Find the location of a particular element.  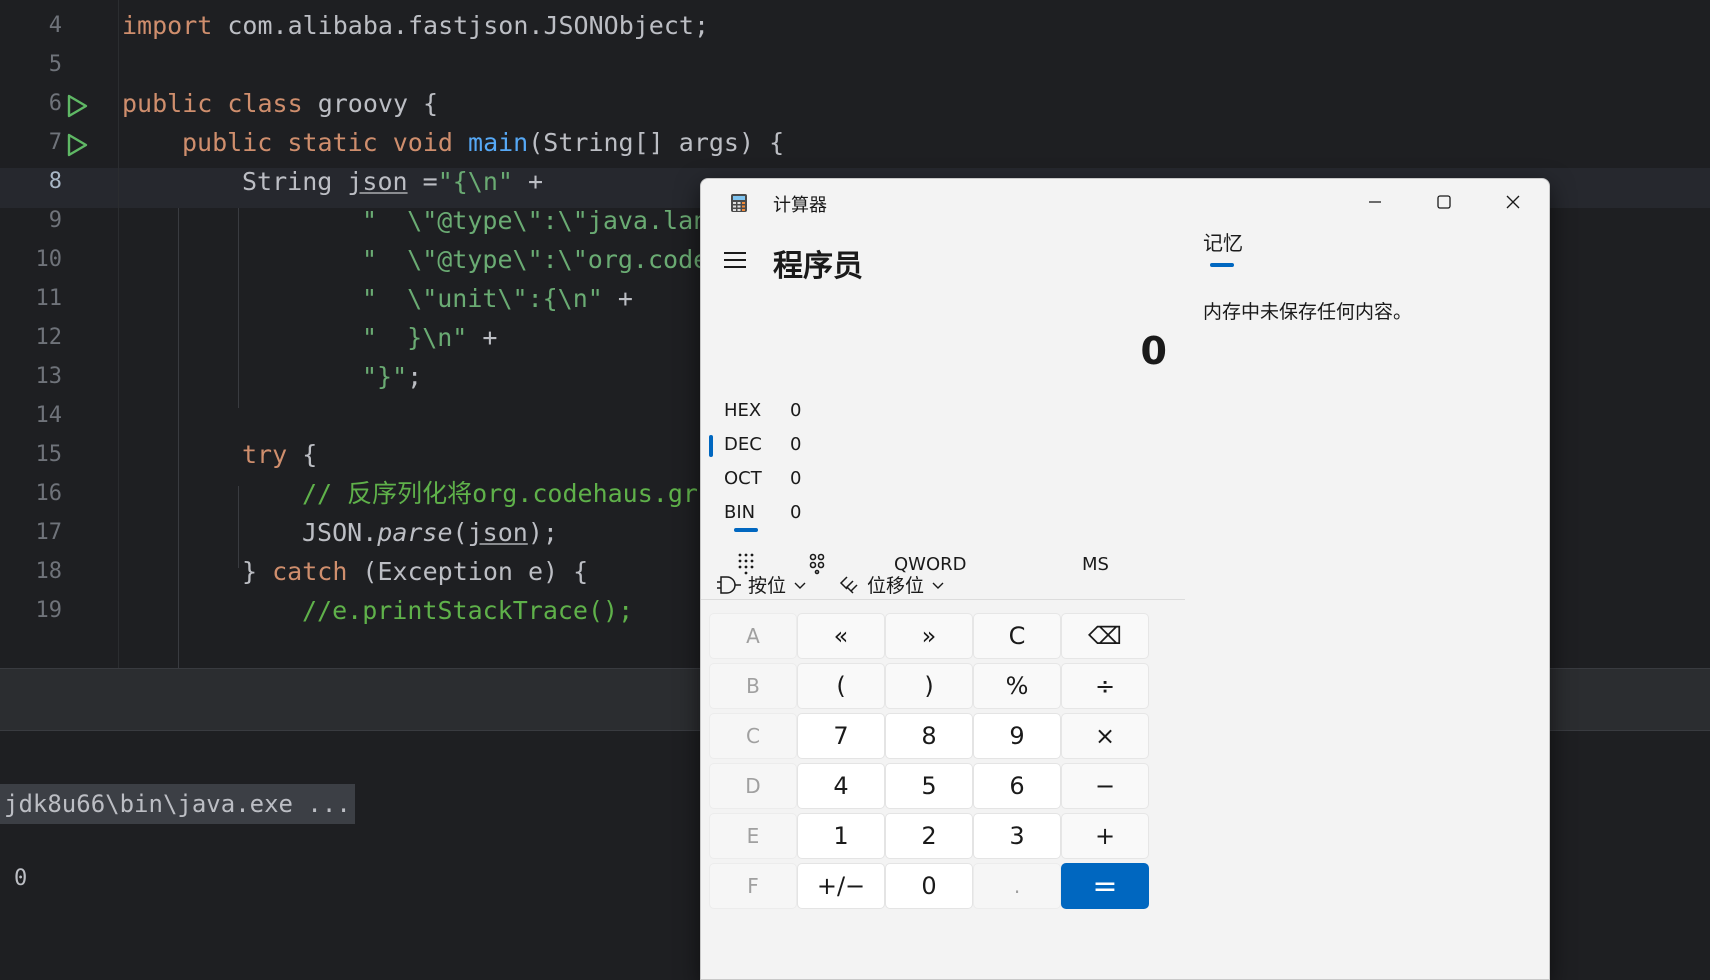

line-number: 7 is located at coordinates (55, 142).